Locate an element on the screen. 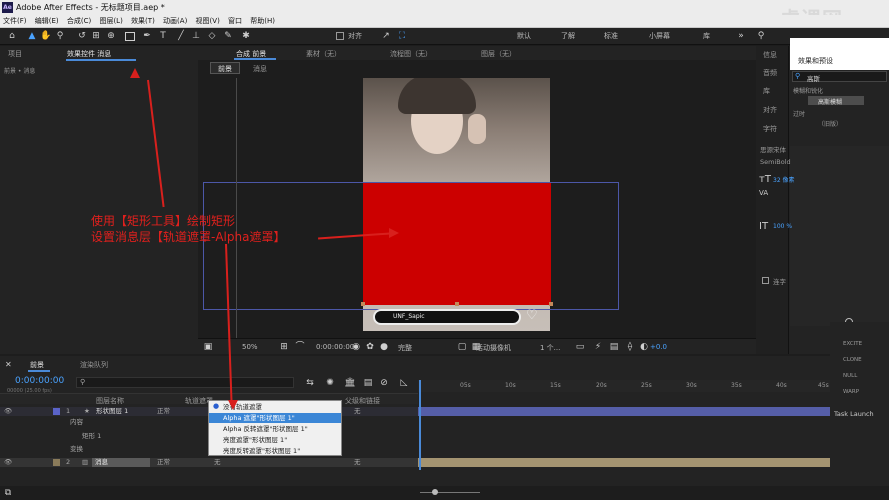 The image size is (889, 500). frame-blend-icon: ▤ is located at coordinates (368, 383).